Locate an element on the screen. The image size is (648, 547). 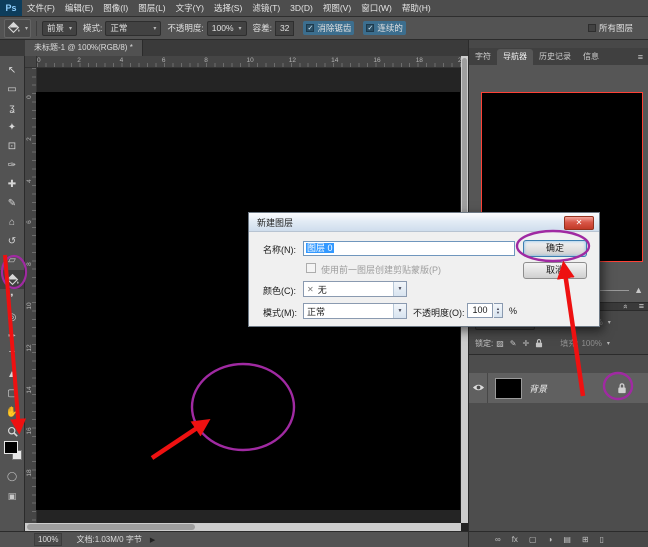
ruler-tick-label: 8 is located at coordinates (206, 60).